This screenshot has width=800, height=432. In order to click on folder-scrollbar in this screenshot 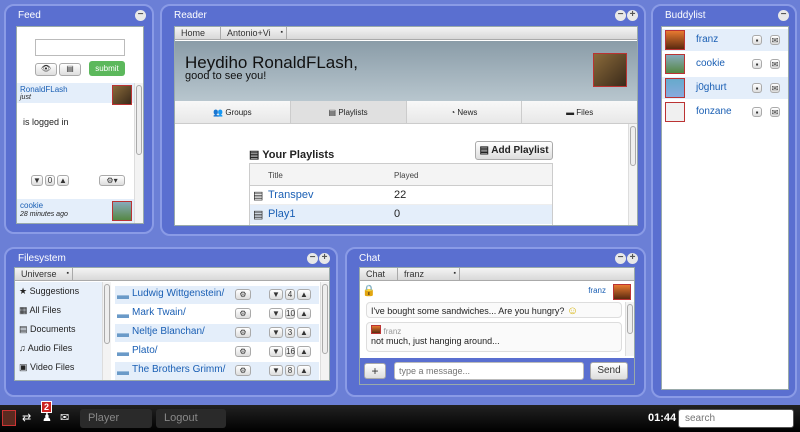, I will do `click(324, 331)`.